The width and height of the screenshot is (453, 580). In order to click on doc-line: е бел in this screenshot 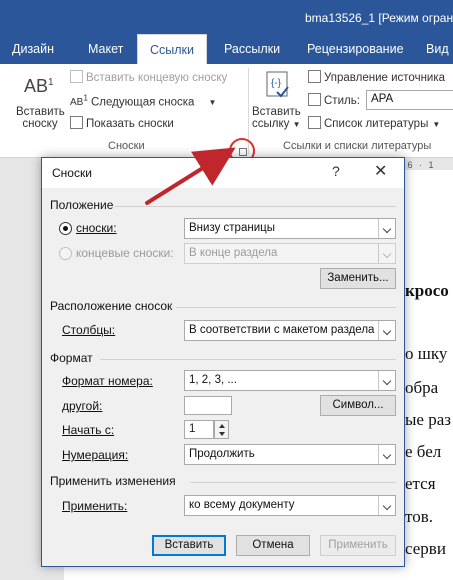, I will do `click(423, 451)`.